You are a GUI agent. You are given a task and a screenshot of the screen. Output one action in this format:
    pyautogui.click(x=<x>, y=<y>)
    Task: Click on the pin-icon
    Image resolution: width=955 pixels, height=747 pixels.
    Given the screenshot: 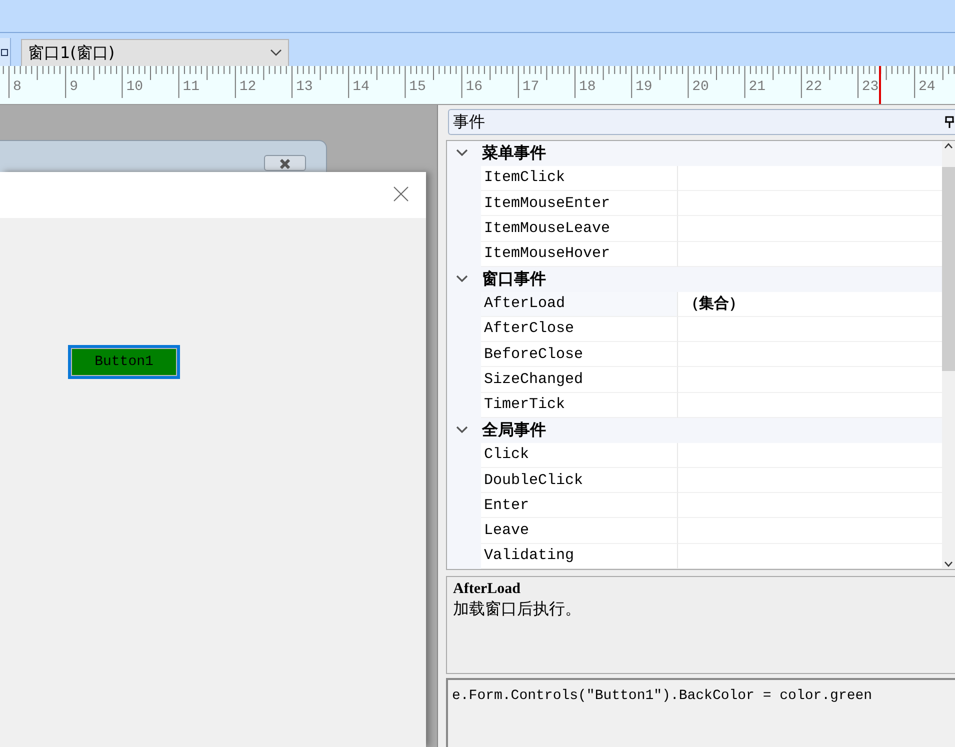 What is the action you would take?
    pyautogui.click(x=949, y=122)
    